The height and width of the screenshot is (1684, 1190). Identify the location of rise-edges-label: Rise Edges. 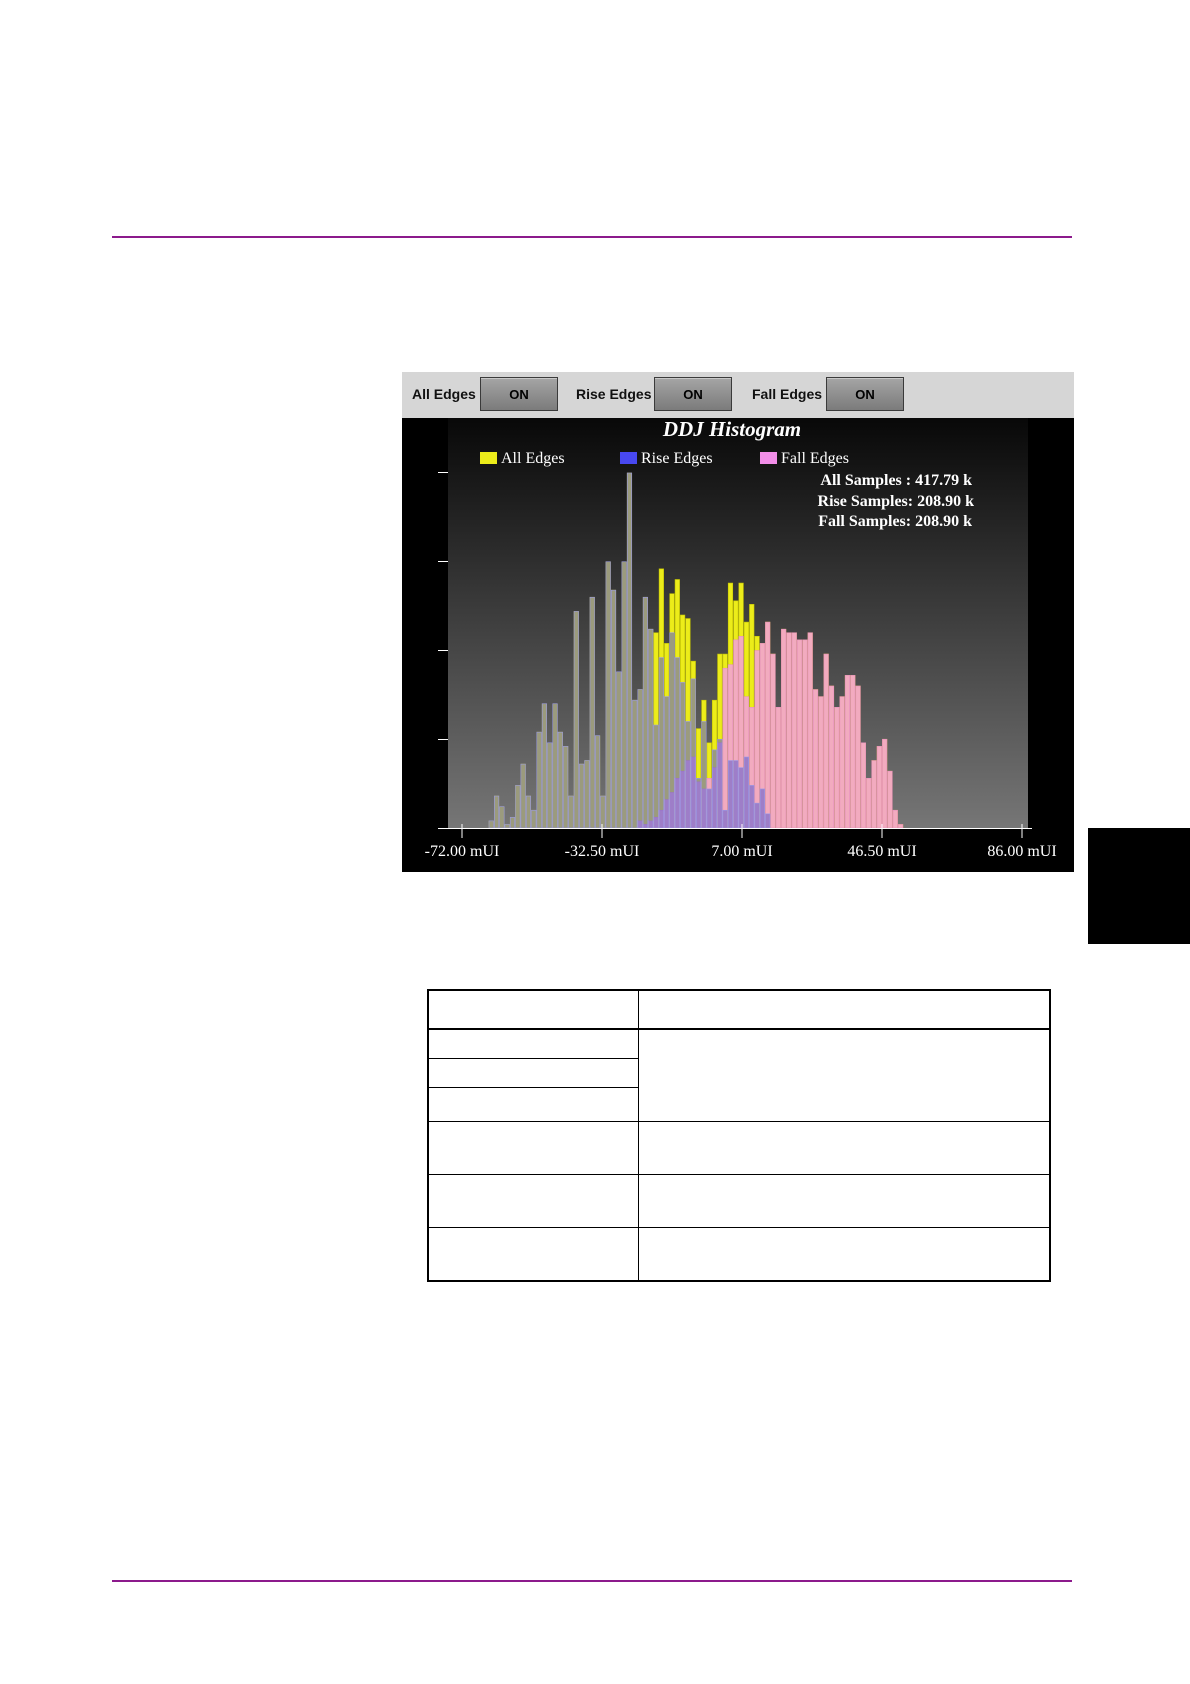
(614, 394).